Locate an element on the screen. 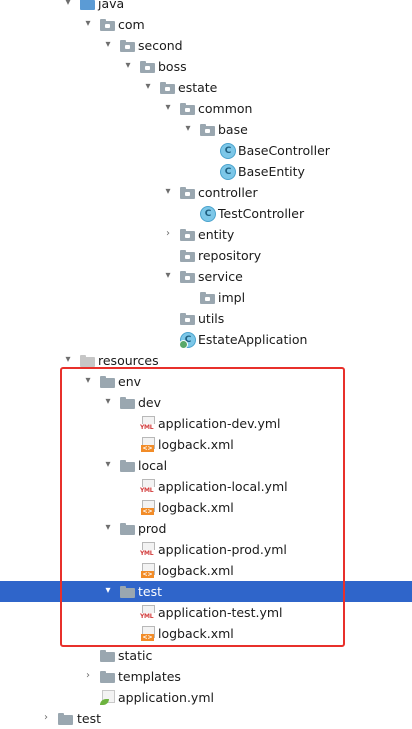  tree-item-label: utils is located at coordinates (211, 318).